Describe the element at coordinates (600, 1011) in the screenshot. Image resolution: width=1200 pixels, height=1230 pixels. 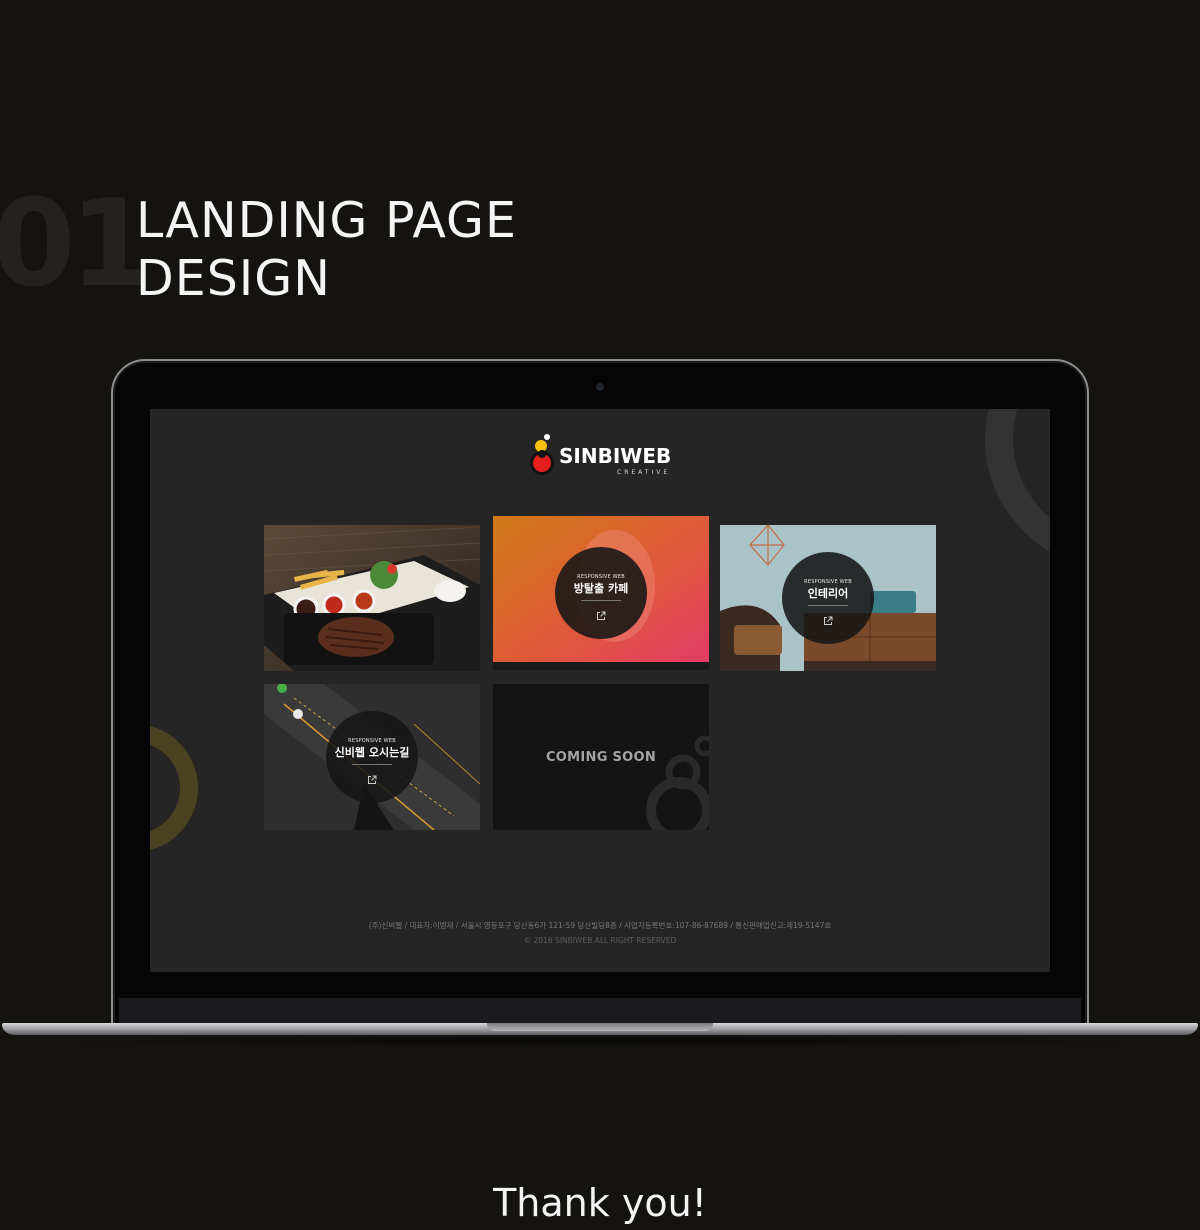
I see `laptop-chin` at that location.